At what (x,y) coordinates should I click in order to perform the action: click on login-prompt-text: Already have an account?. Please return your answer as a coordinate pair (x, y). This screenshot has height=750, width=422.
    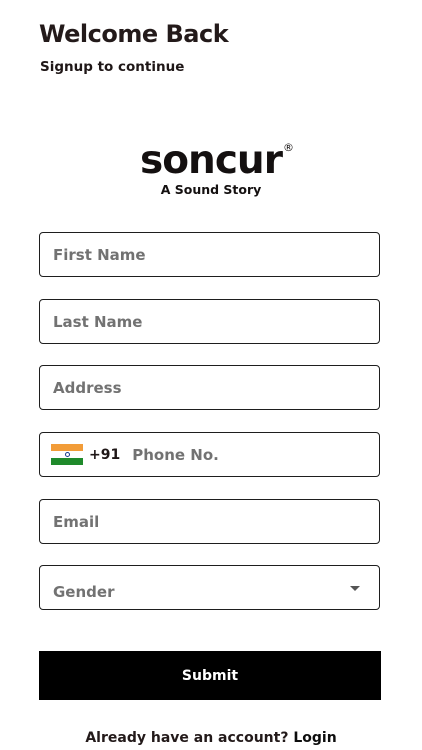
    Looking at the image, I should click on (187, 738).